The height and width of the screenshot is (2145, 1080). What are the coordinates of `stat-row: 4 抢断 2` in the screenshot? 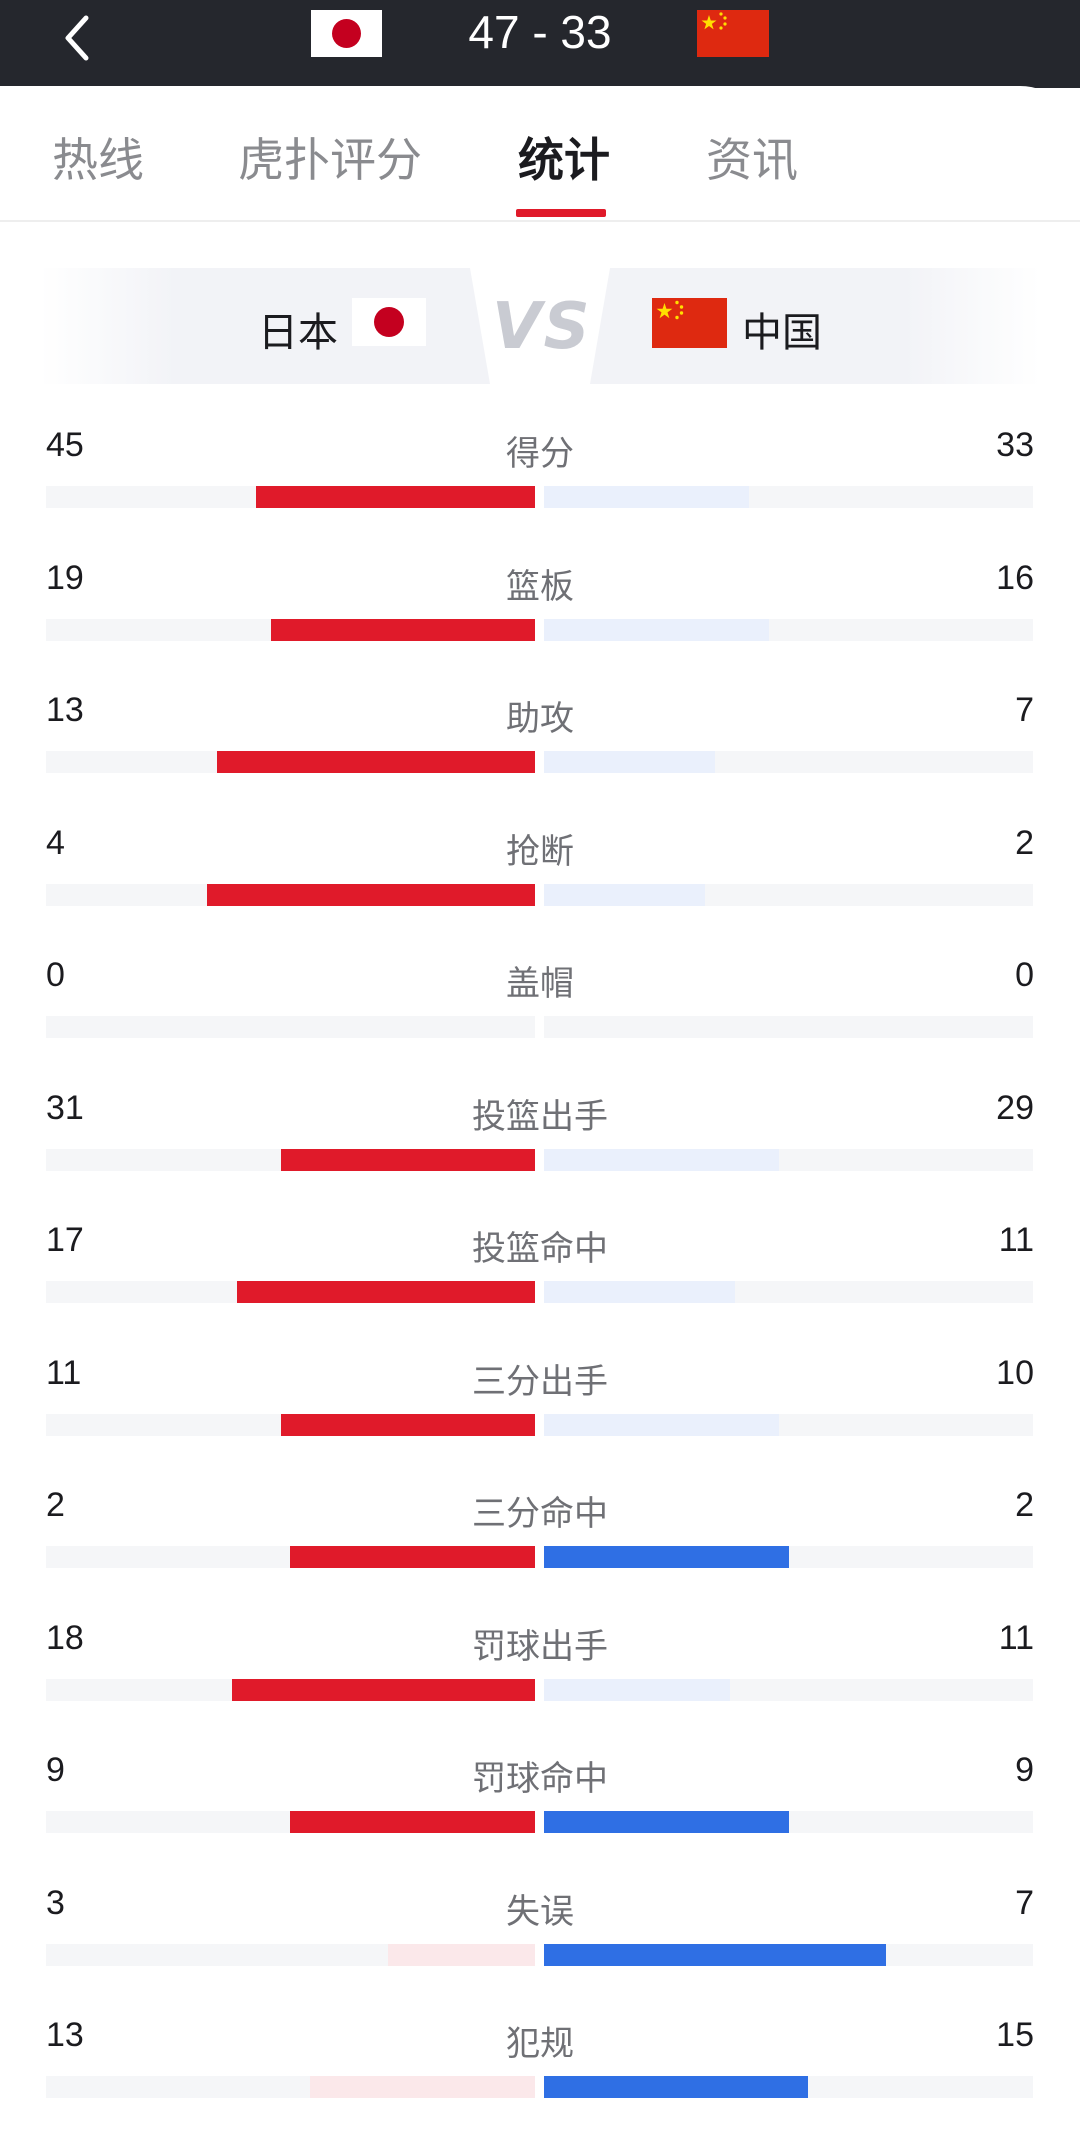 It's located at (540, 868).